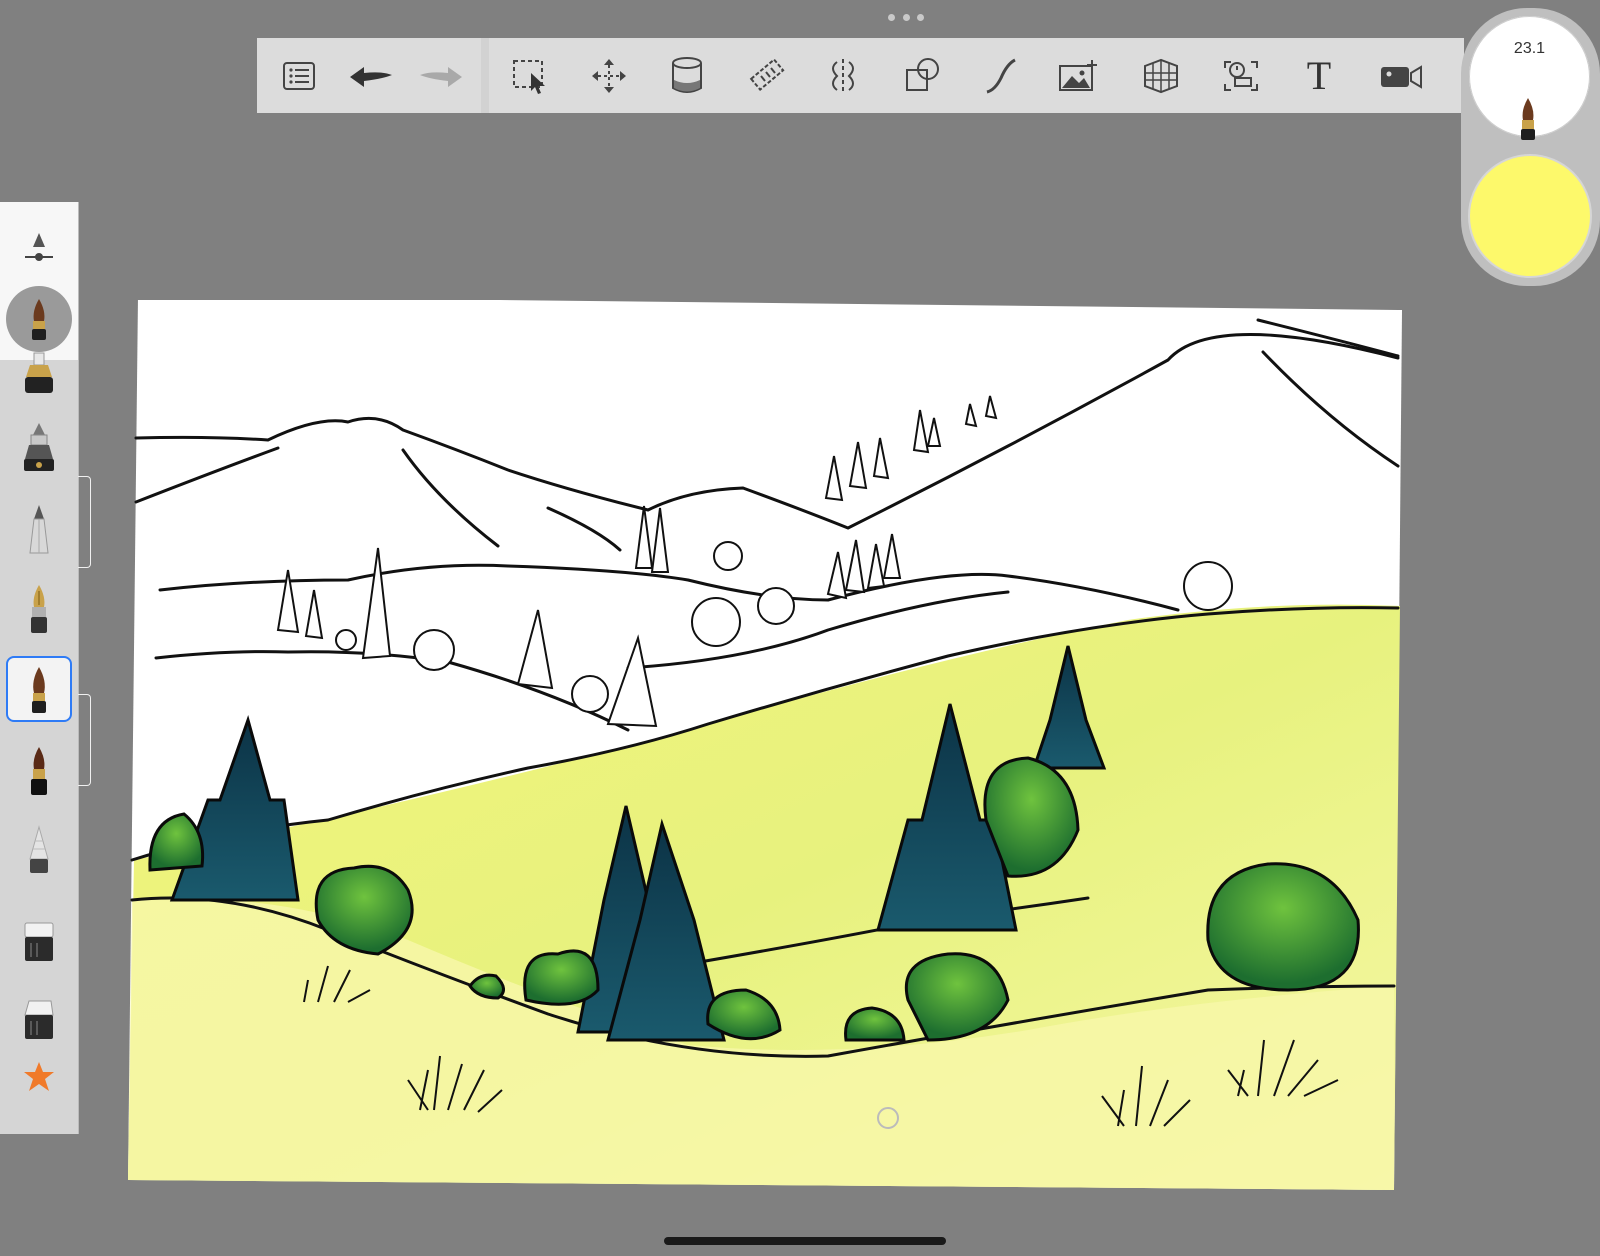 Image resolution: width=1600 pixels, height=1256 pixels. What do you see at coordinates (906, 18) in the screenshot?
I see `multitasking-dots` at bounding box center [906, 18].